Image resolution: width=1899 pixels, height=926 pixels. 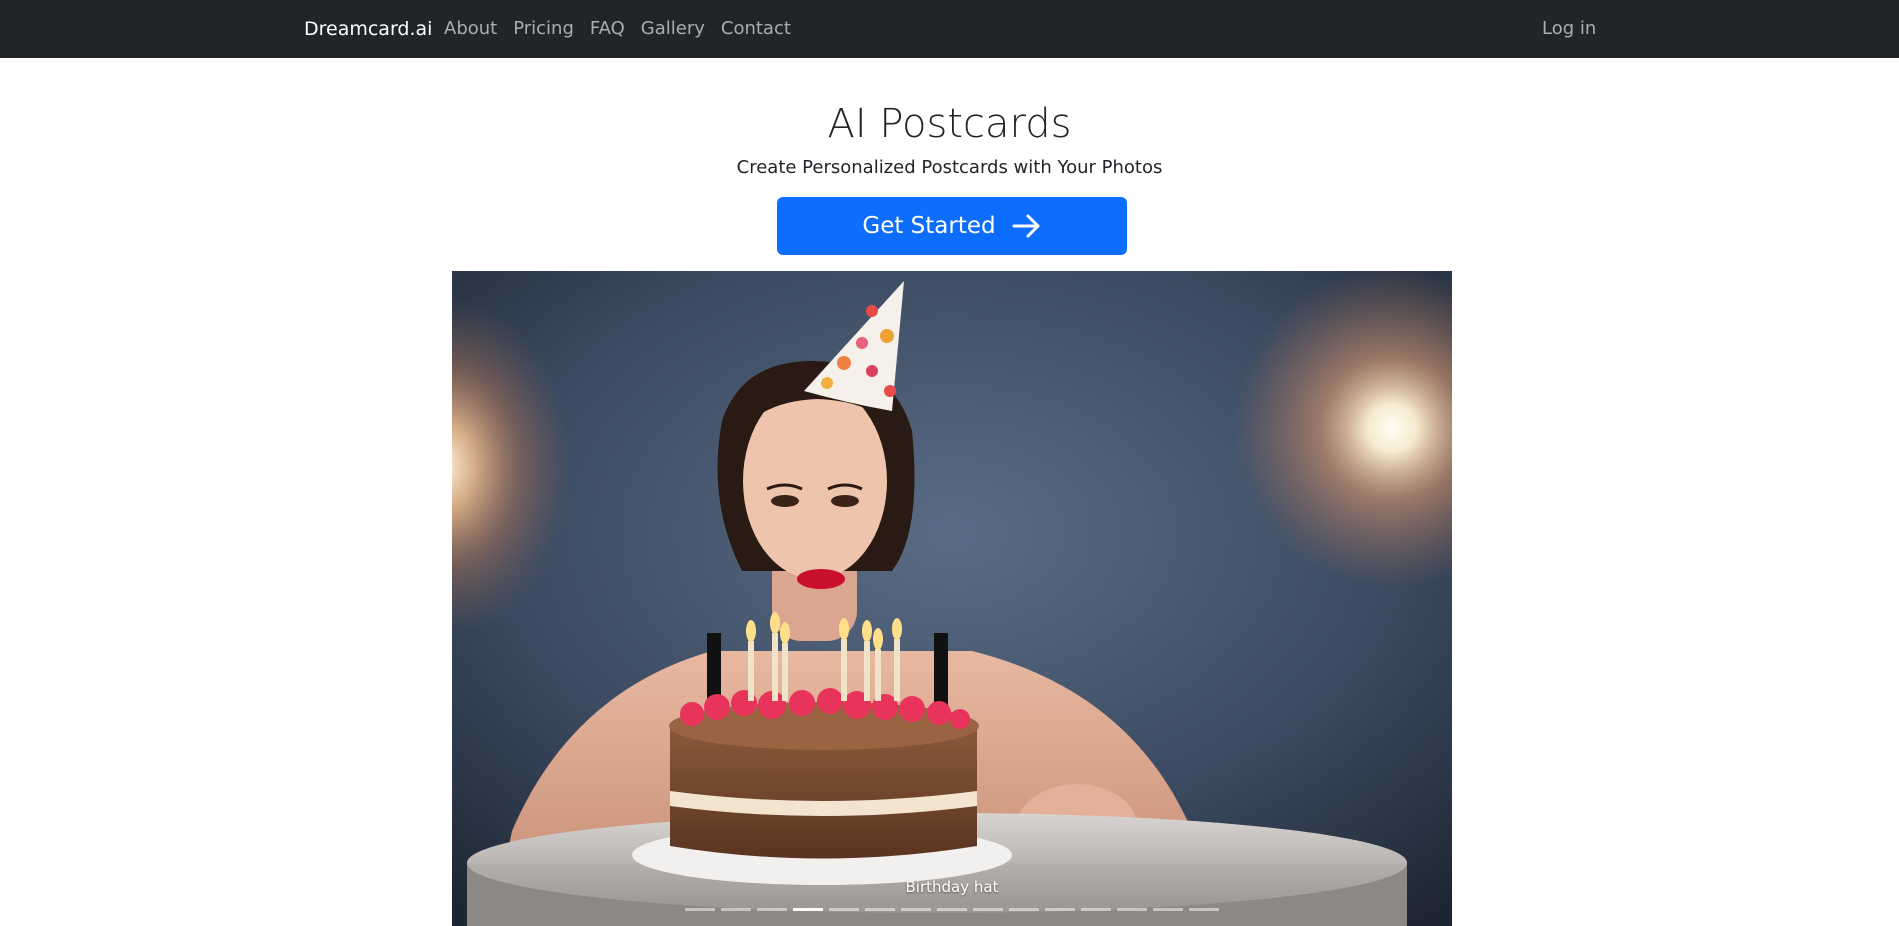 I want to click on nav-link-gallery: Gallery, so click(x=673, y=29).